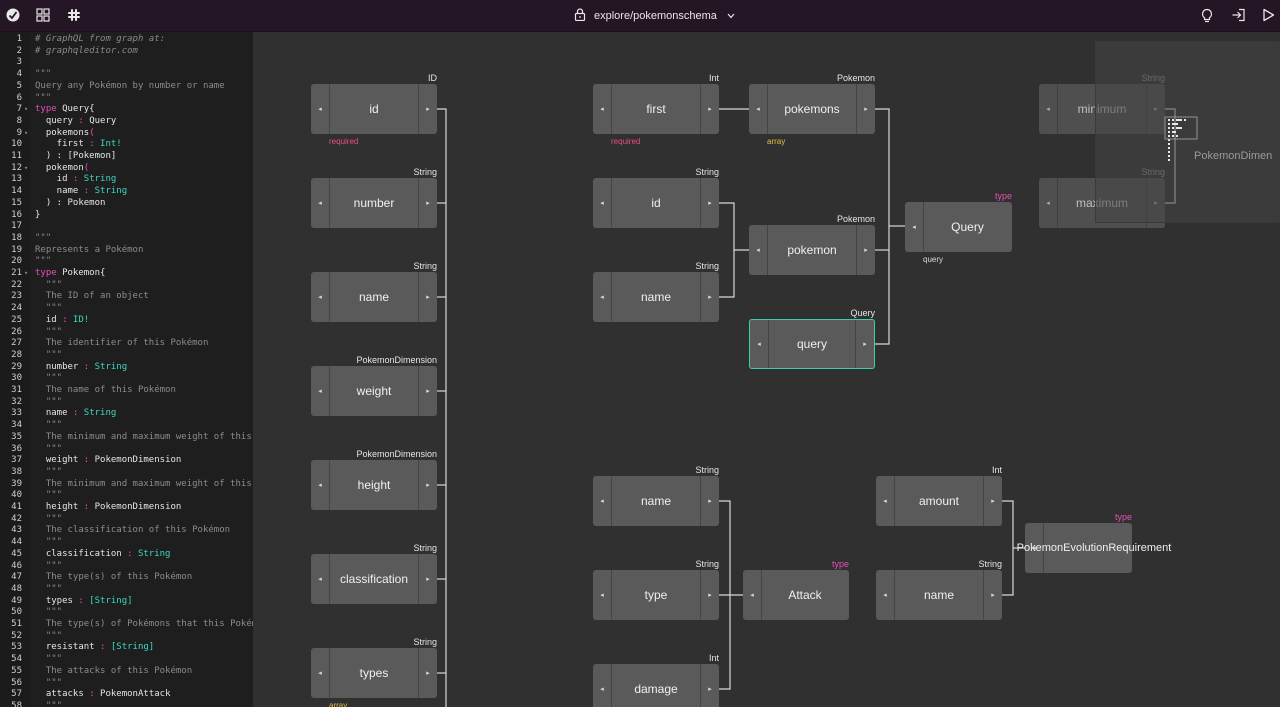 The height and width of the screenshot is (707, 1280). Describe the element at coordinates (14, 16) in the screenshot. I see `graphql-editor-logo-icon` at that location.